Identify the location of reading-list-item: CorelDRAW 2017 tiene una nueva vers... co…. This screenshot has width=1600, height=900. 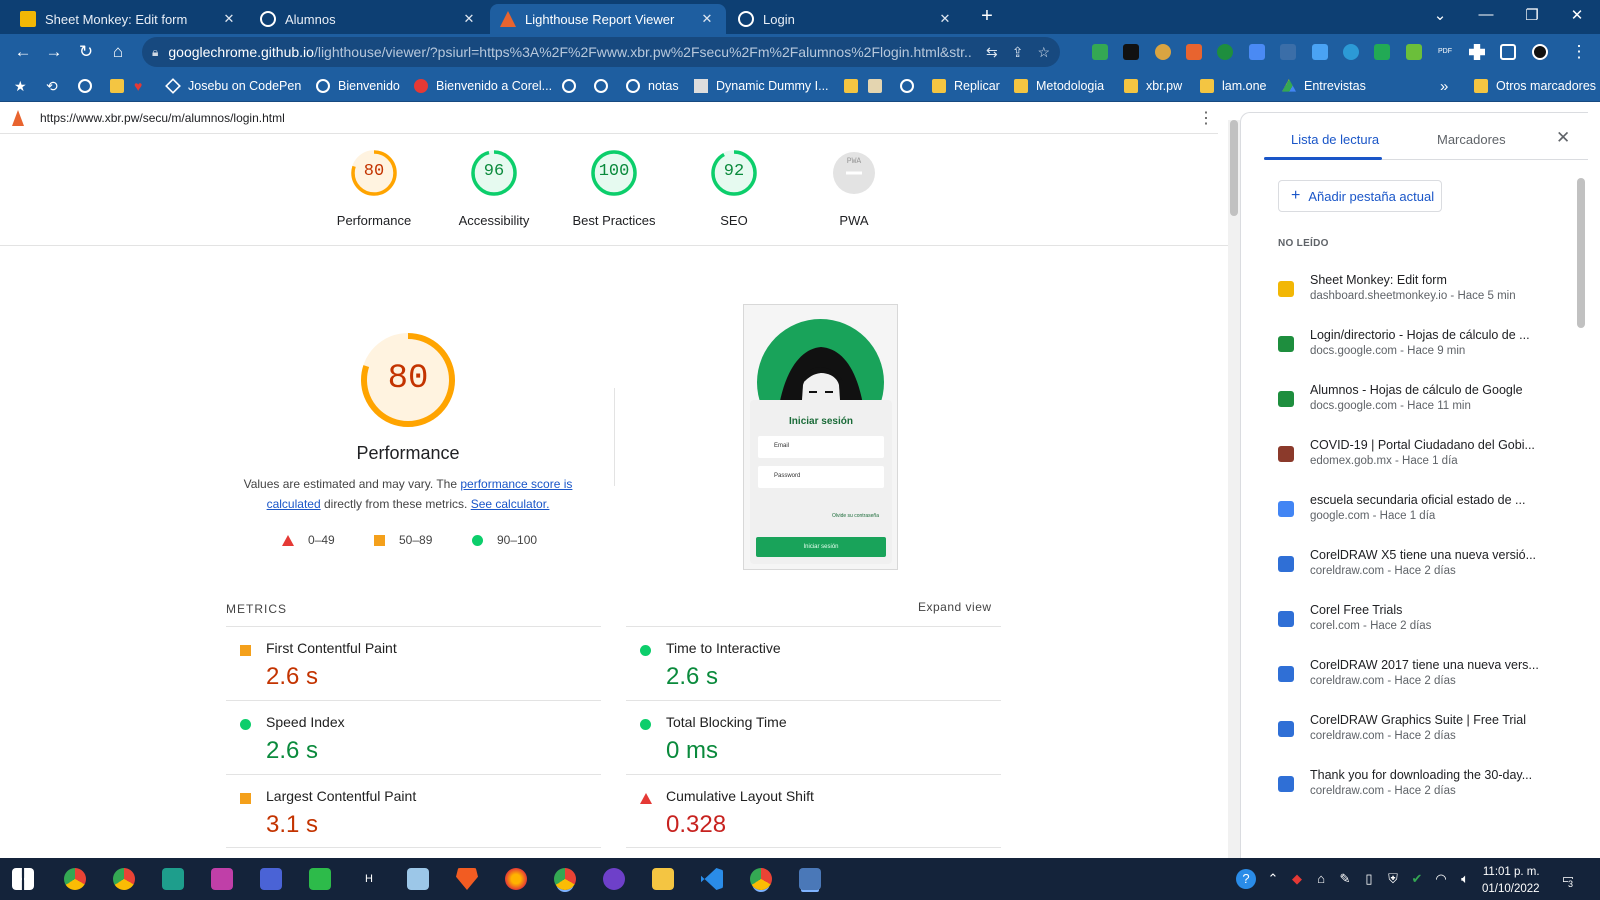
(1413, 679).